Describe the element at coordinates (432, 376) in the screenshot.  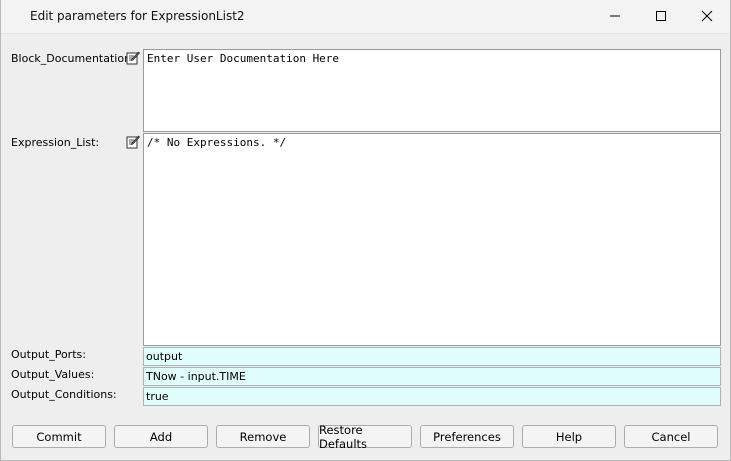
I see `output-values-field: TNow - input.TIME` at that location.